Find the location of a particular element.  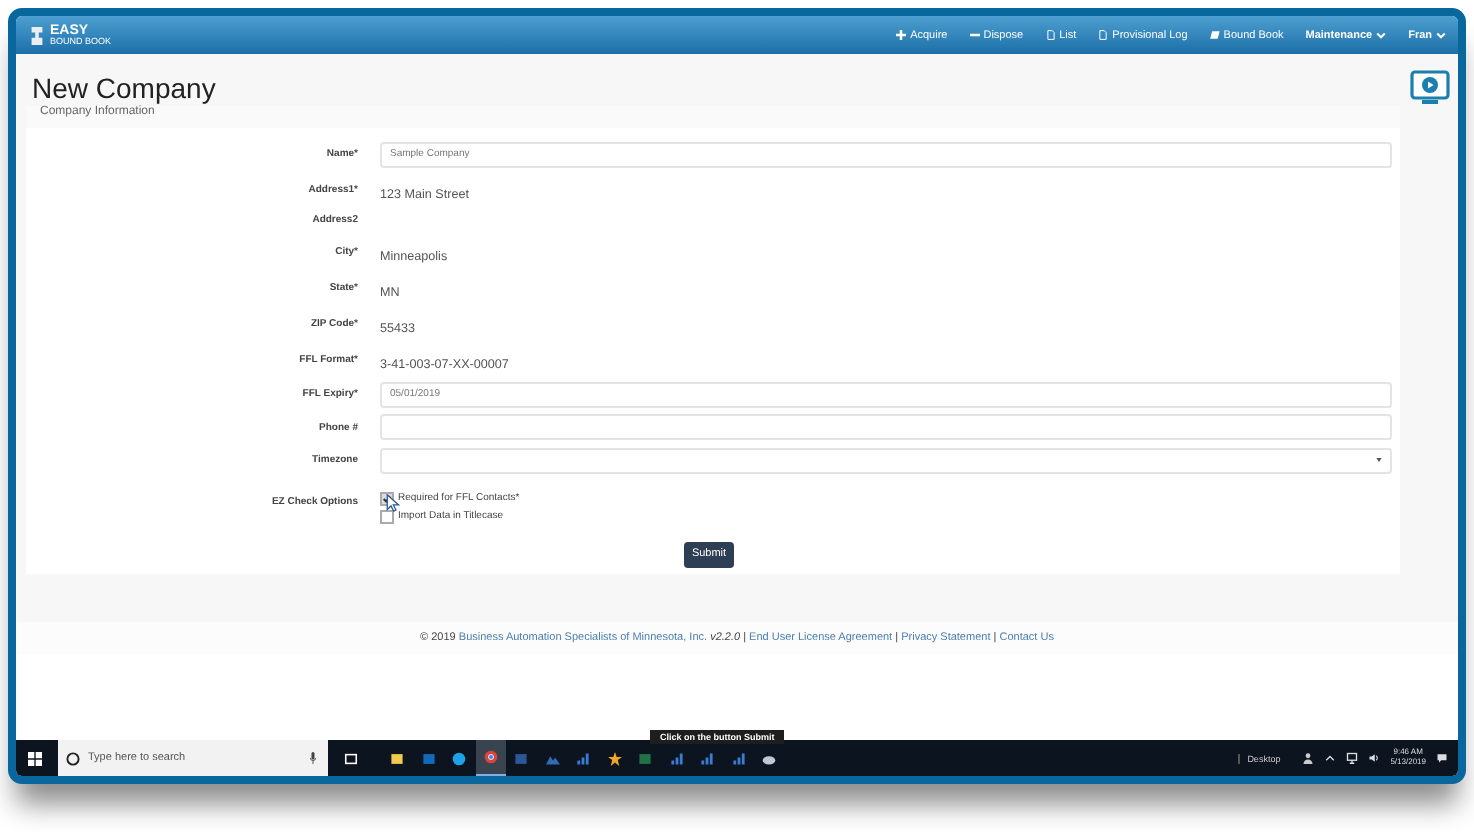

caret-up-icon is located at coordinates (1330, 758).